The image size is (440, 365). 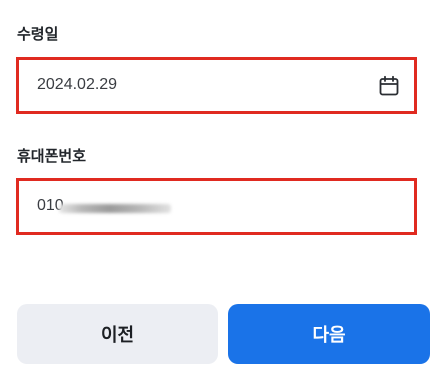 I want to click on receipt-date-field: 2024.02.29, so click(x=216, y=85).